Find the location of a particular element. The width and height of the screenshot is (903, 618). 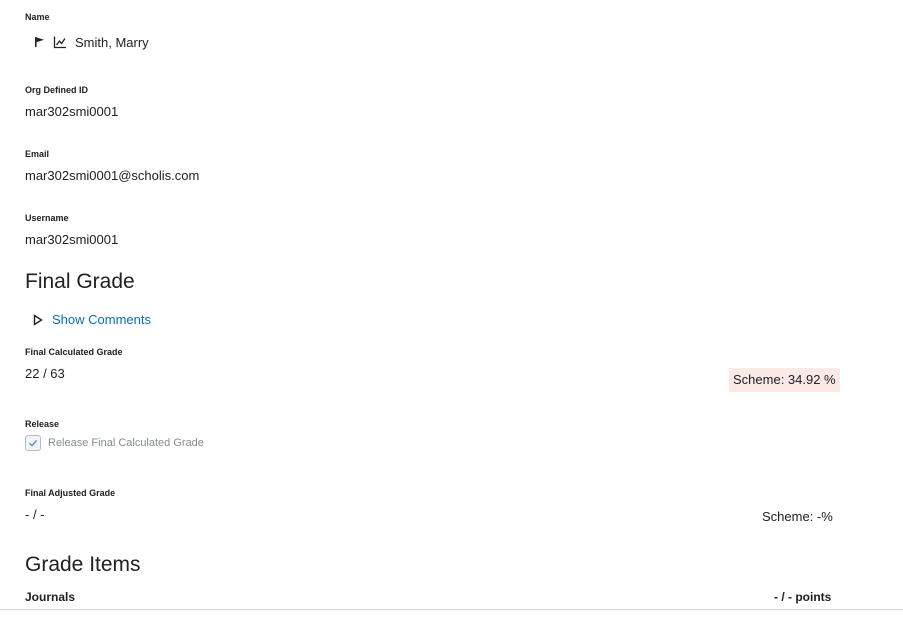

grade-items-heading: Grade Items is located at coordinates (83, 564).